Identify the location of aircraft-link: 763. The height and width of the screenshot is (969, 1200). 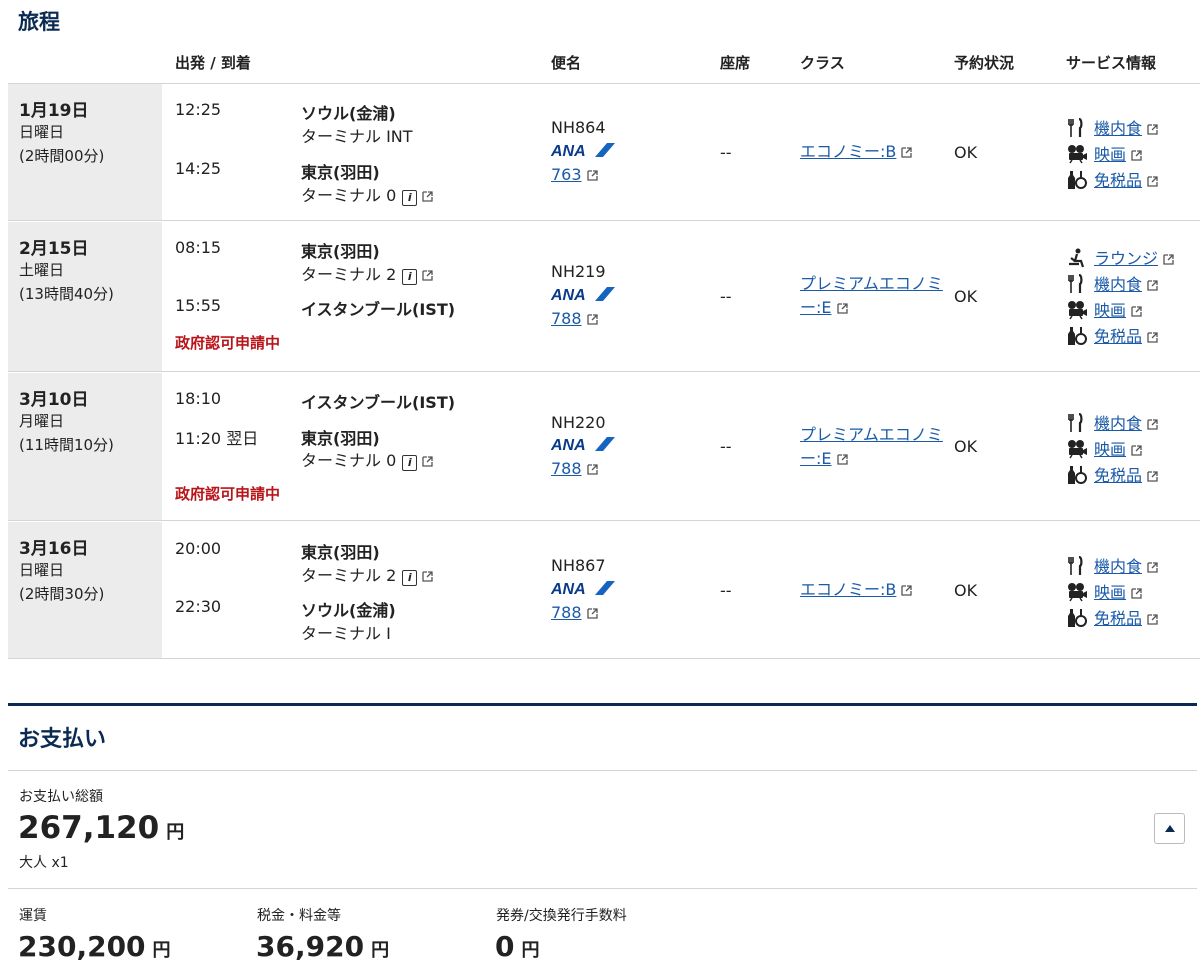
(574, 174).